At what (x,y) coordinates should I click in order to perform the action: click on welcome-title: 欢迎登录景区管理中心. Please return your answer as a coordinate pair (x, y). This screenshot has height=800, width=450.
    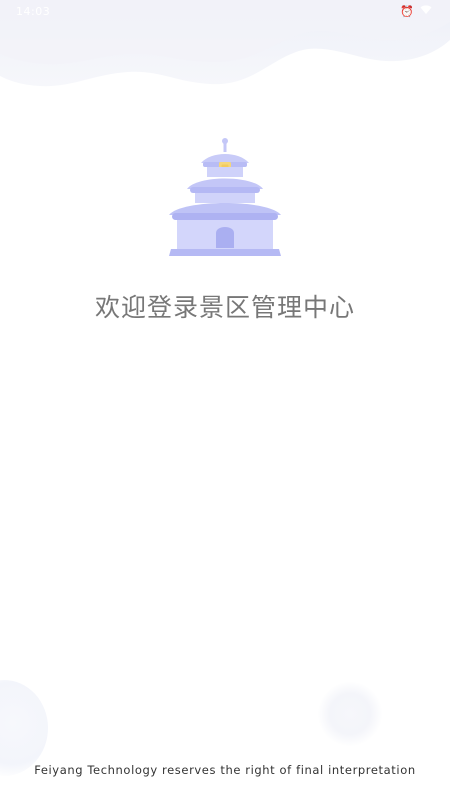
    Looking at the image, I should click on (224, 307).